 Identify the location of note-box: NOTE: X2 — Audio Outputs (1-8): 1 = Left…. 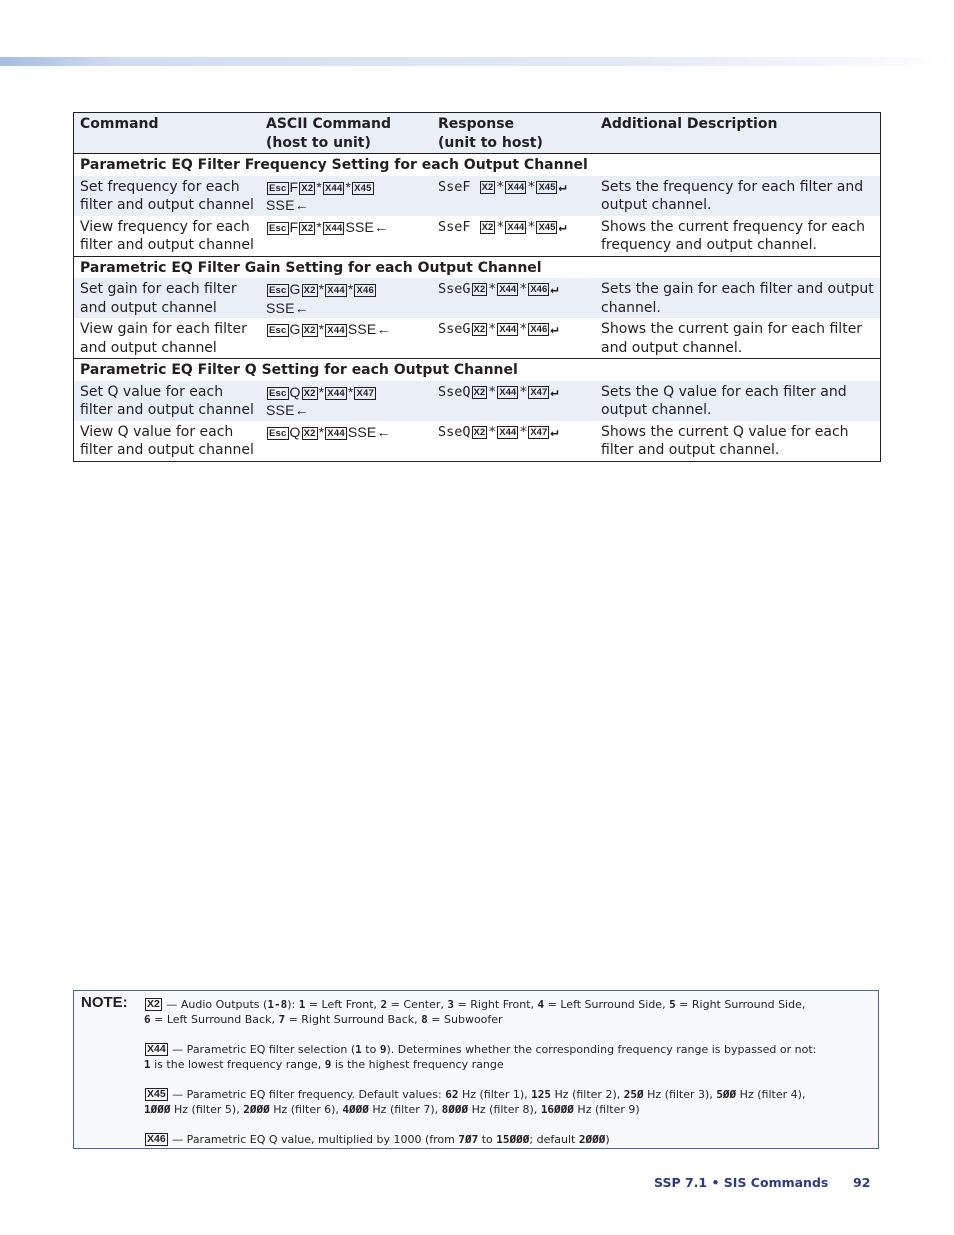
(476, 1069).